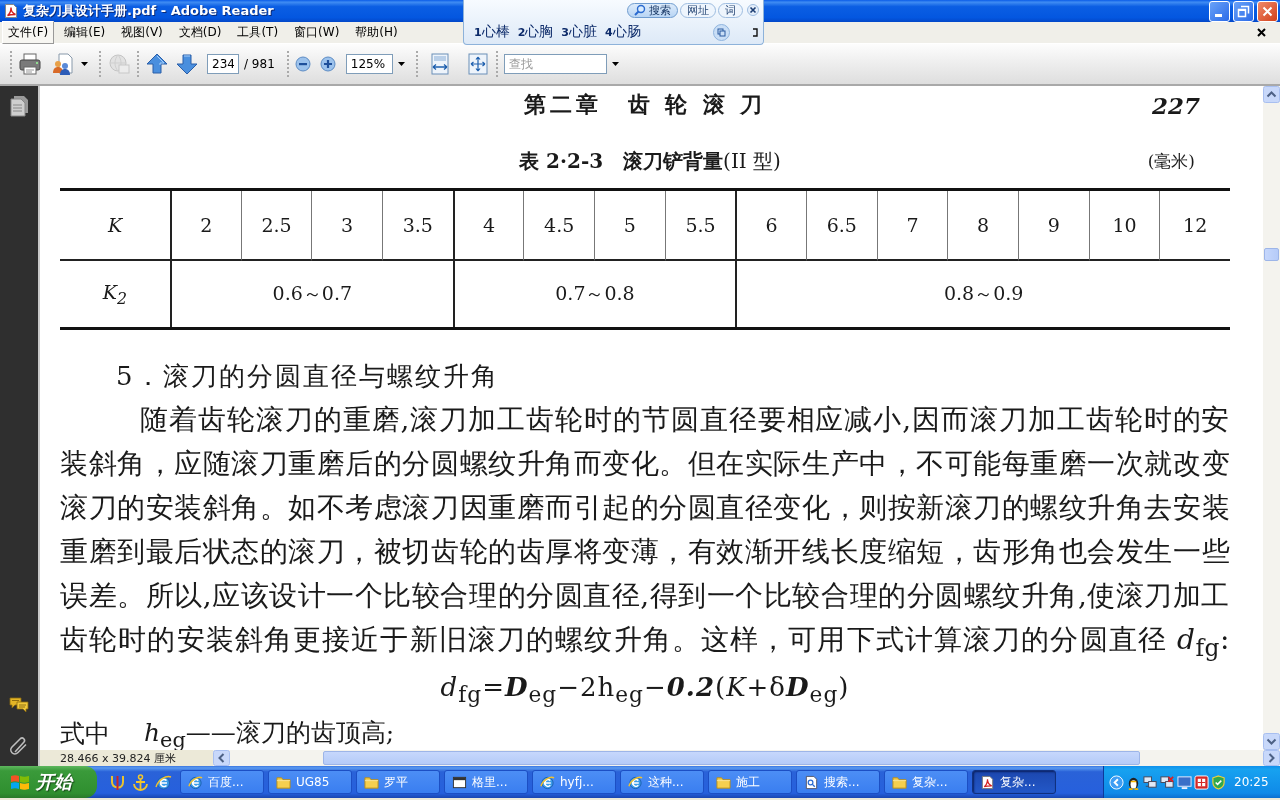 This screenshot has height=800, width=1280. What do you see at coordinates (223, 64) in the screenshot?
I see `page-number-field: 234` at bounding box center [223, 64].